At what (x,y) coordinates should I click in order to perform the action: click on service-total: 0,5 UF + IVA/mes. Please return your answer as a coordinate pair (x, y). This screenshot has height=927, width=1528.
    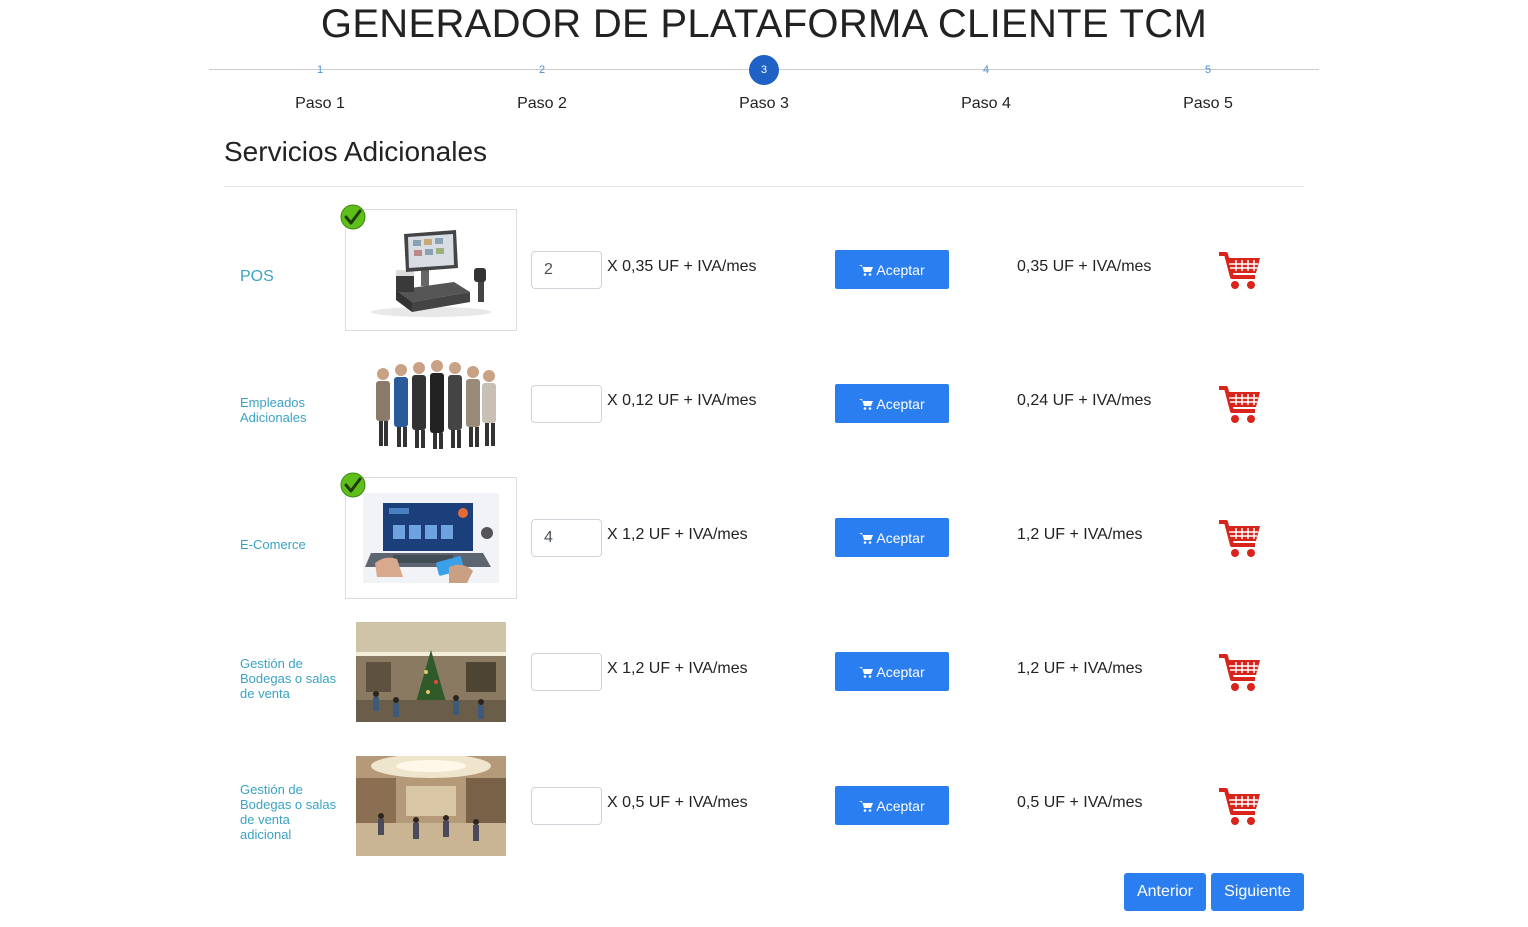
    Looking at the image, I should click on (1080, 802).